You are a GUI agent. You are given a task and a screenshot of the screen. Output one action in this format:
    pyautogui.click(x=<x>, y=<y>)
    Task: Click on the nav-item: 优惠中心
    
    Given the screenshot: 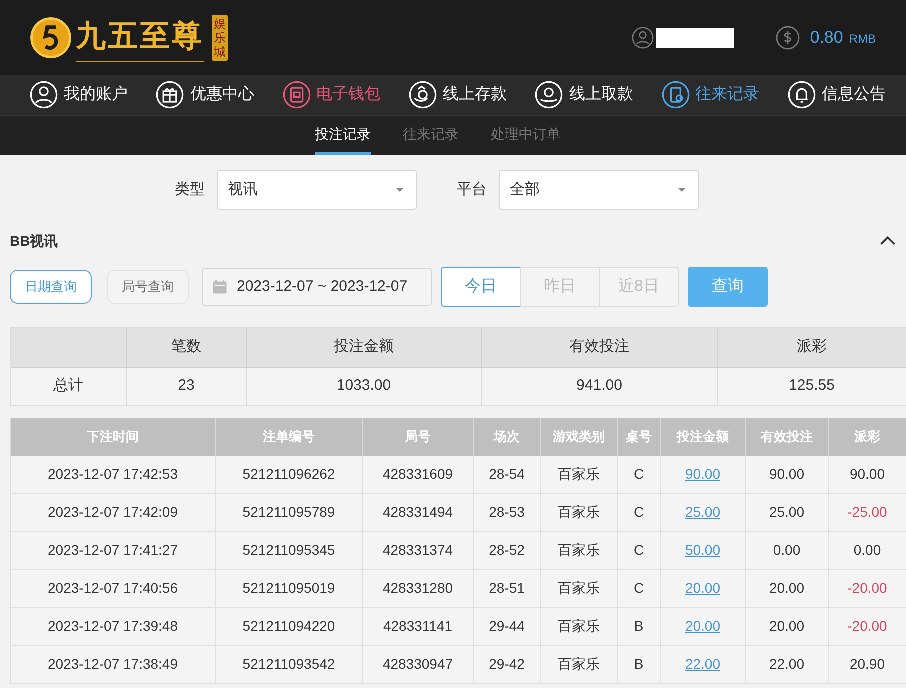 What is the action you would take?
    pyautogui.click(x=205, y=95)
    